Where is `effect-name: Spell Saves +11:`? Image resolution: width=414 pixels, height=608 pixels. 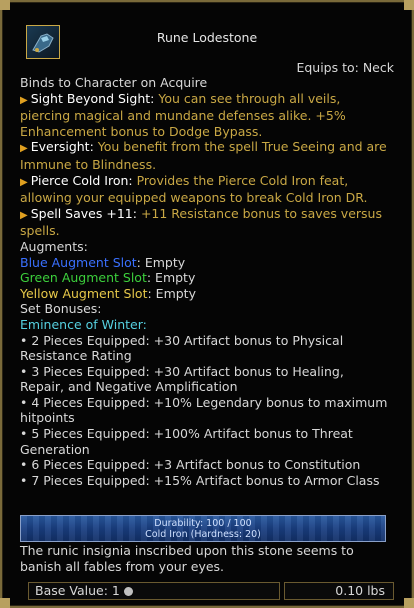 effect-name: Spell Saves +11: is located at coordinates (83, 213).